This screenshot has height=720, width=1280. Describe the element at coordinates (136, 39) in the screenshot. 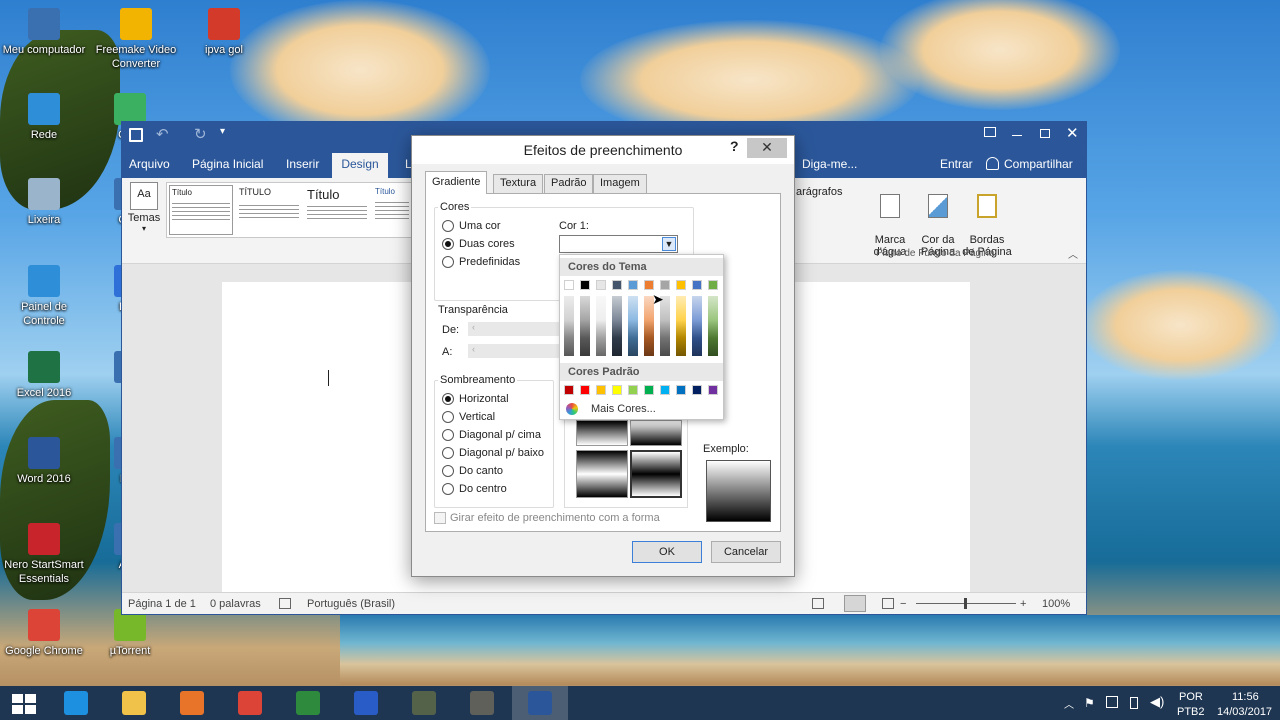

I see `desktop-icon-freemake: Freemake Video Converter` at that location.